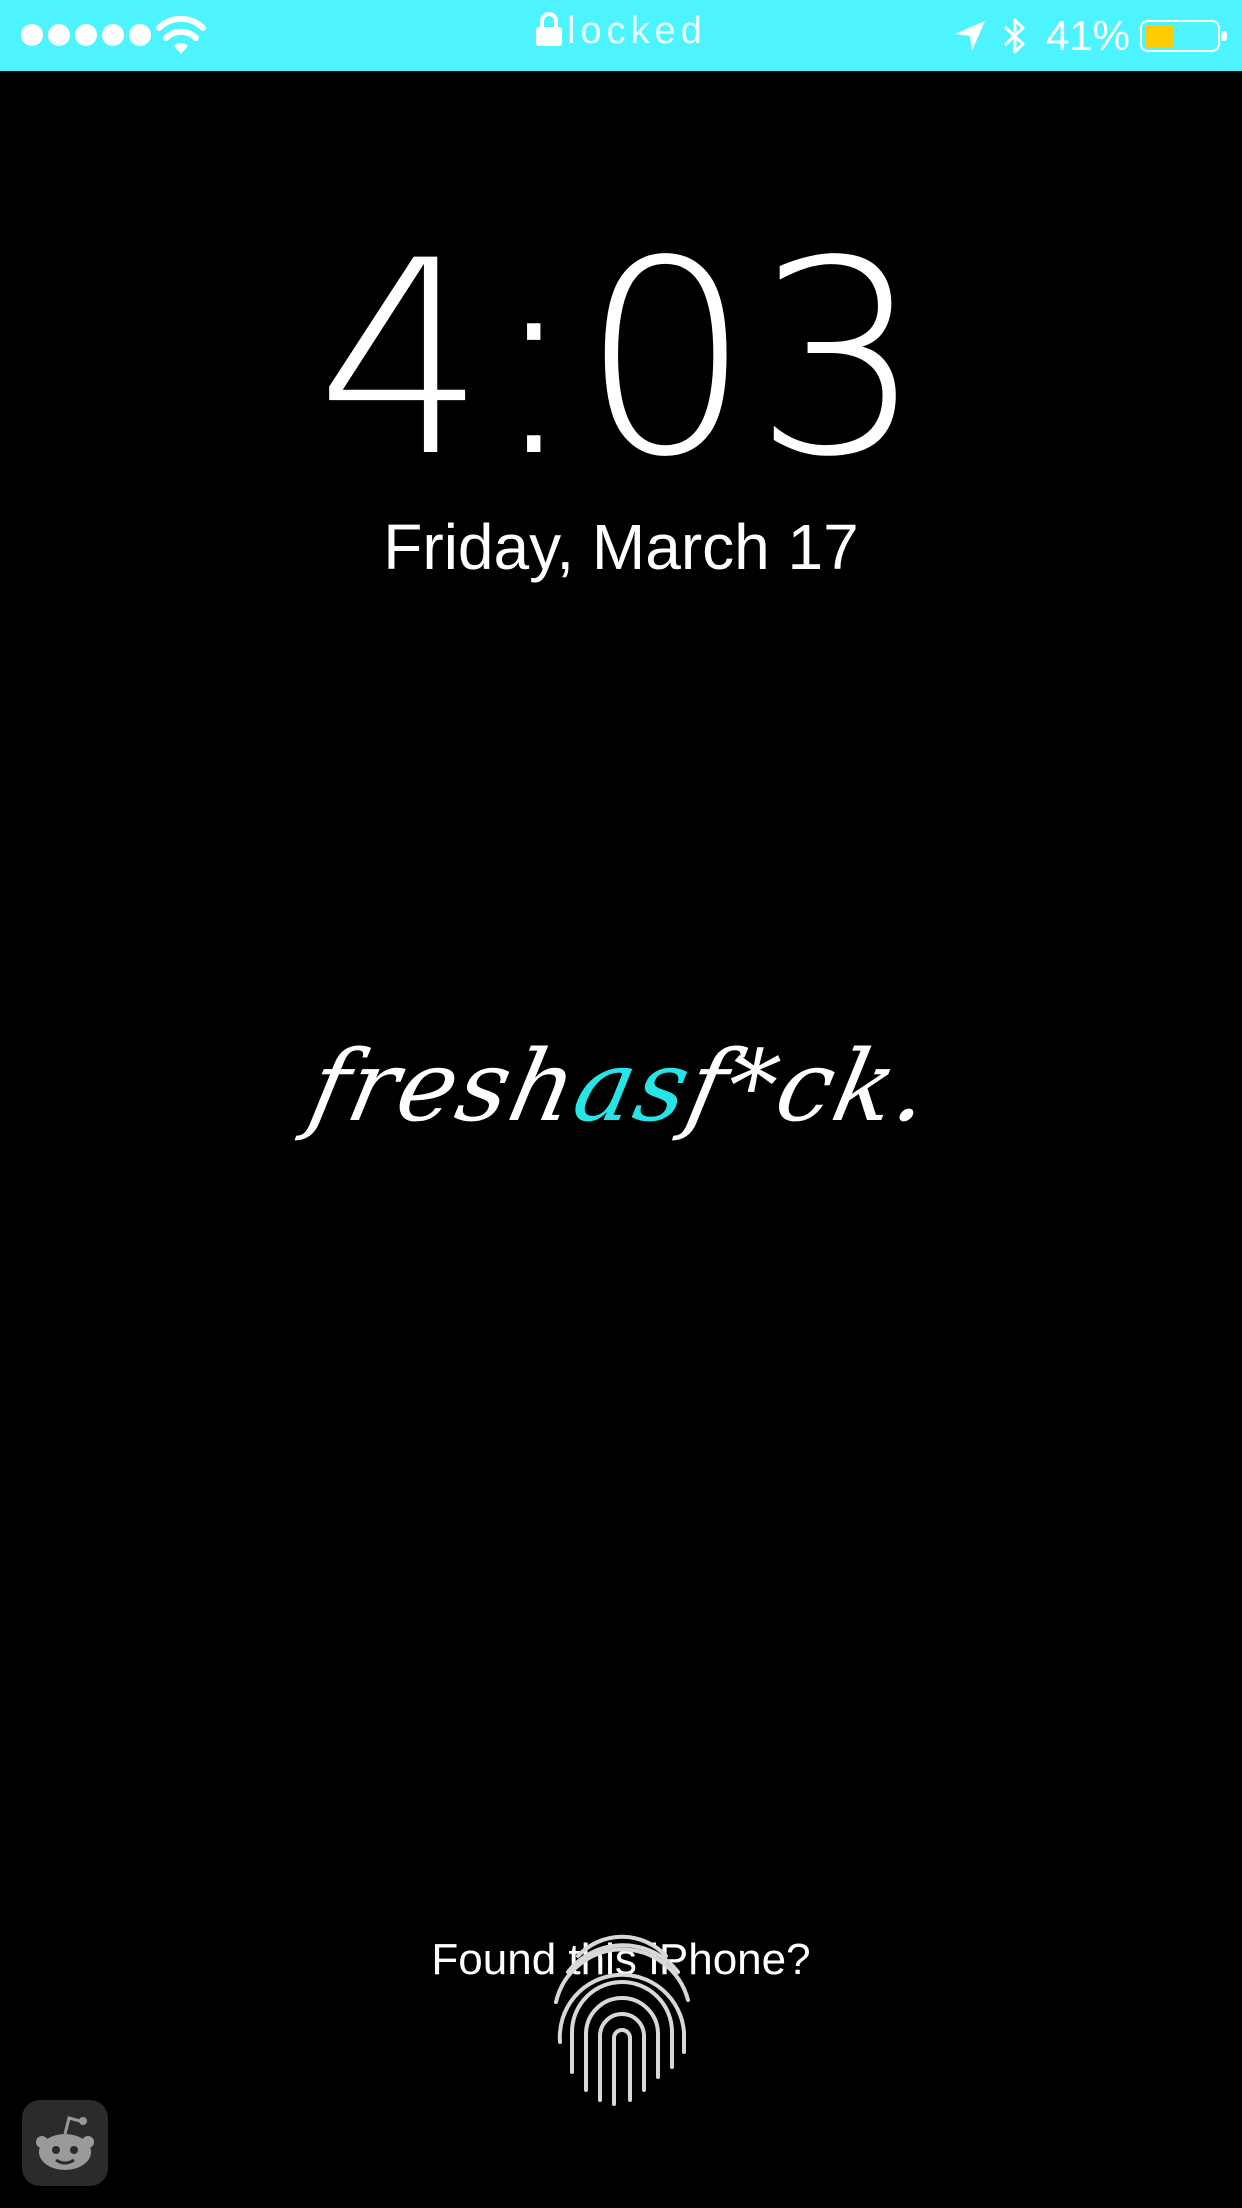 Image resolution: width=1242 pixels, height=2208 pixels. Describe the element at coordinates (621, 547) in the screenshot. I see `lock-screen-date: Friday, March 17` at that location.